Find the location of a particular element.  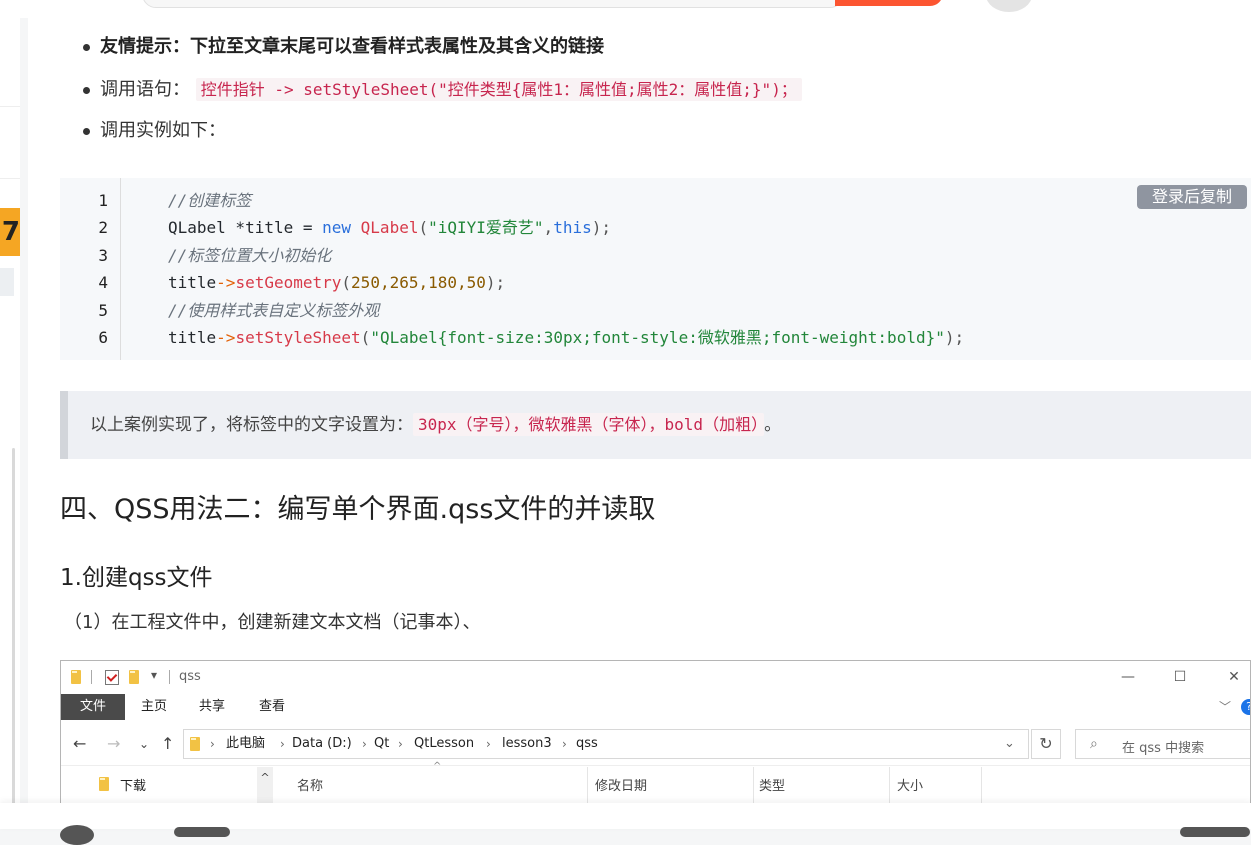

column-name: 名称 is located at coordinates (310, 784).